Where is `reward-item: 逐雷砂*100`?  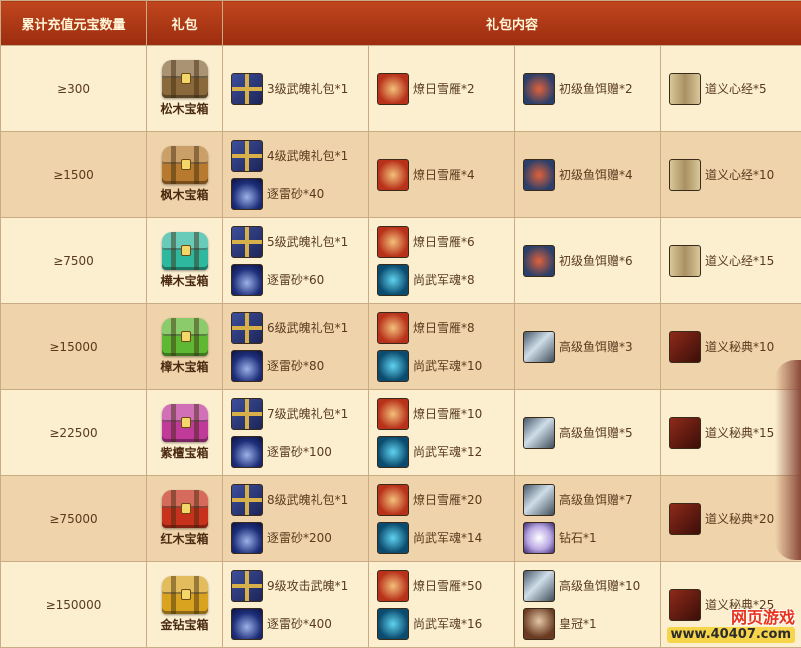 reward-item: 逐雷砂*100 is located at coordinates (299, 452).